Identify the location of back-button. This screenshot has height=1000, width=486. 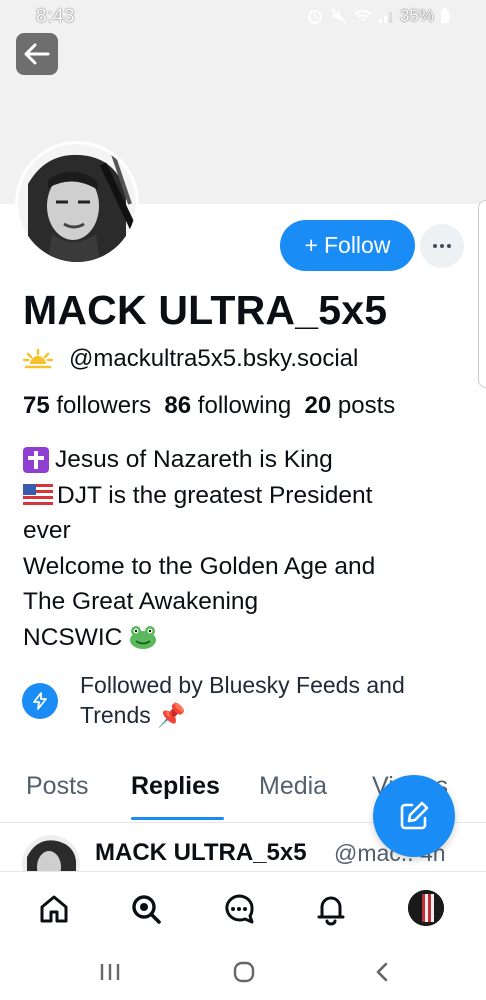
(37, 54).